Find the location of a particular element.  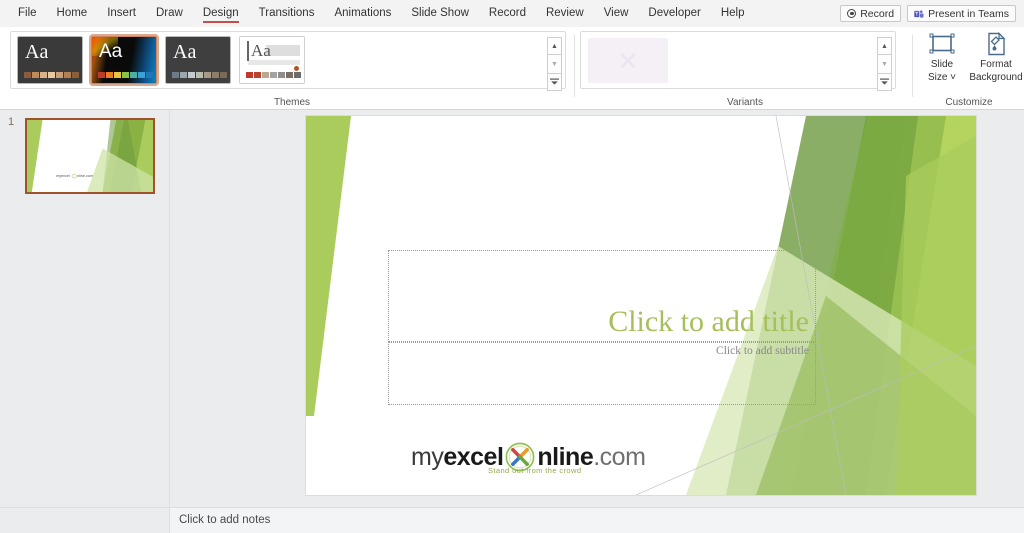

variants-group-label: Variants is located at coordinates (745, 102).